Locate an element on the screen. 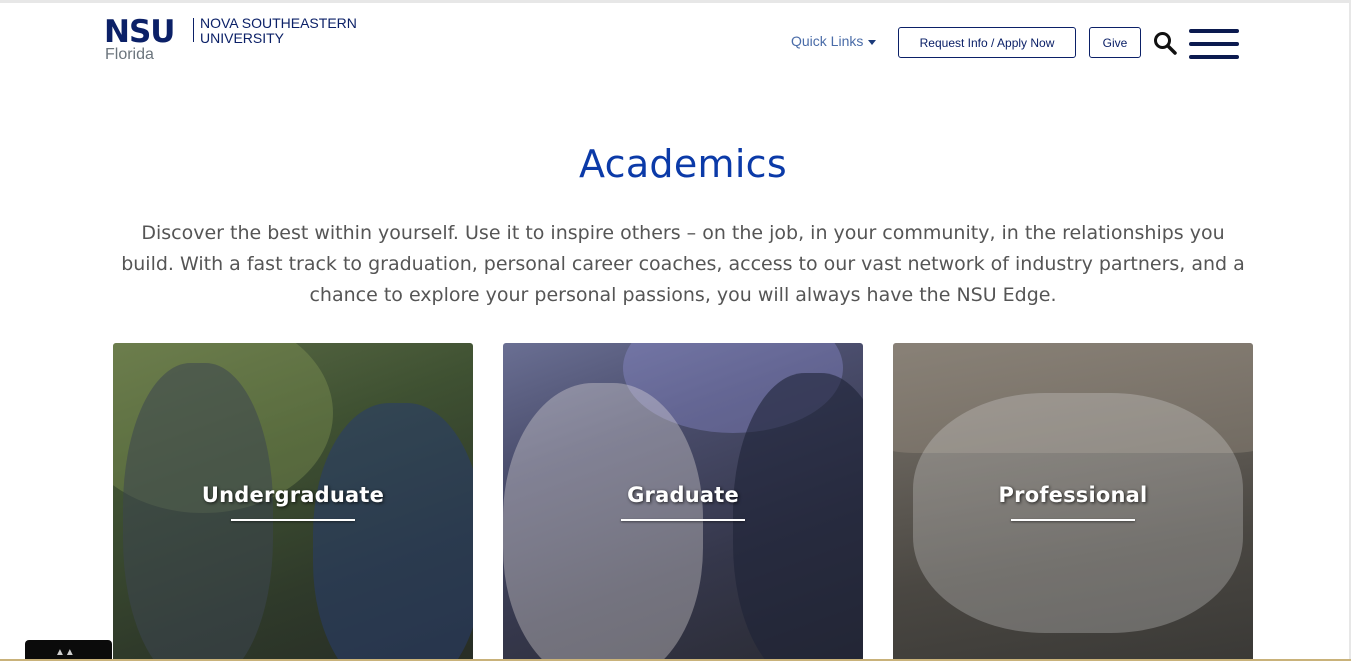 Image resolution: width=1351 pixels, height=661 pixels. logo-location: Florida is located at coordinates (129, 54).